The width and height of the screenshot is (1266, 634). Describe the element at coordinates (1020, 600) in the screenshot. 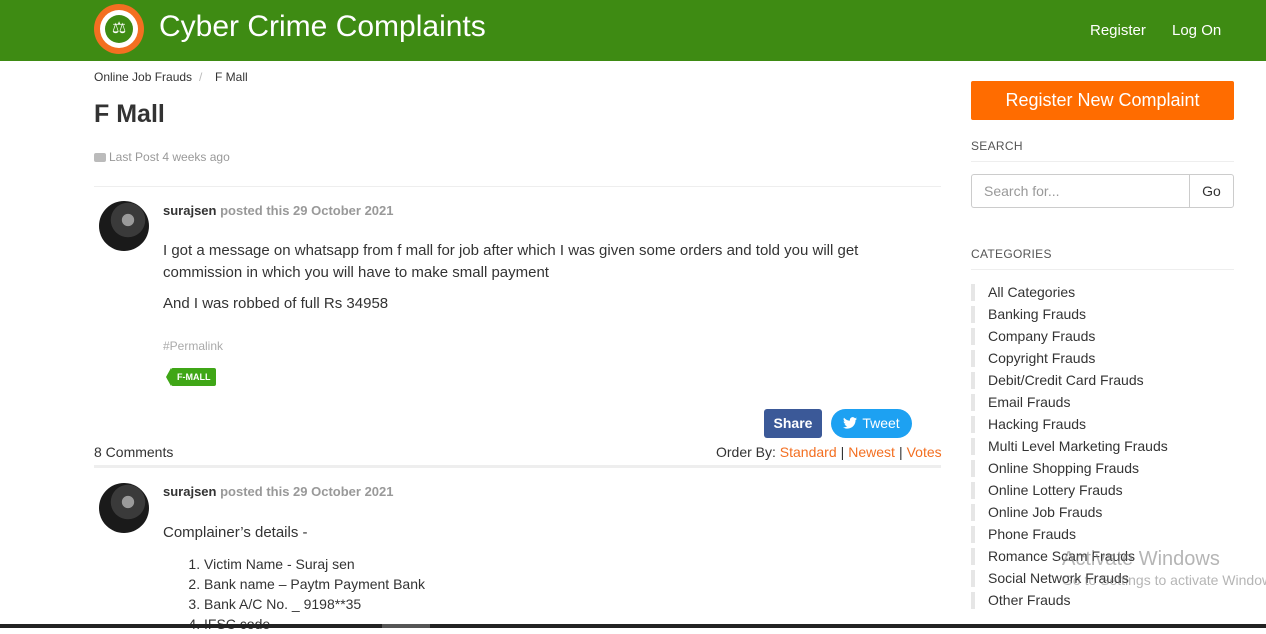

I see `category-other: Other Frauds` at that location.